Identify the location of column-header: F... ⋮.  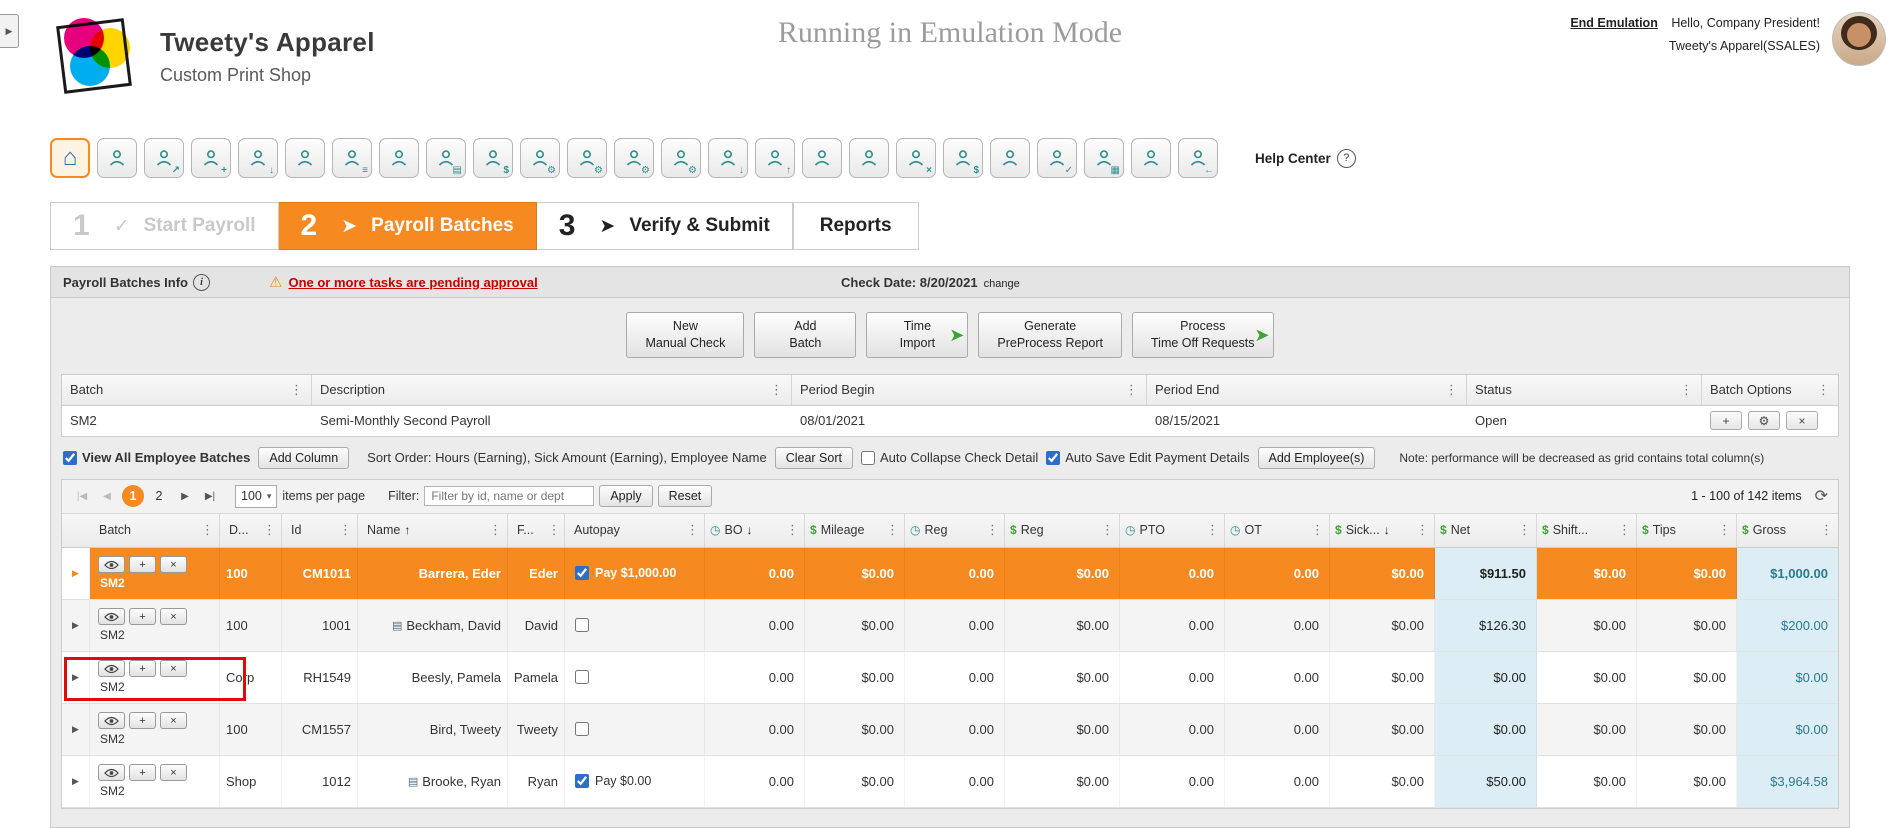
(536, 530).